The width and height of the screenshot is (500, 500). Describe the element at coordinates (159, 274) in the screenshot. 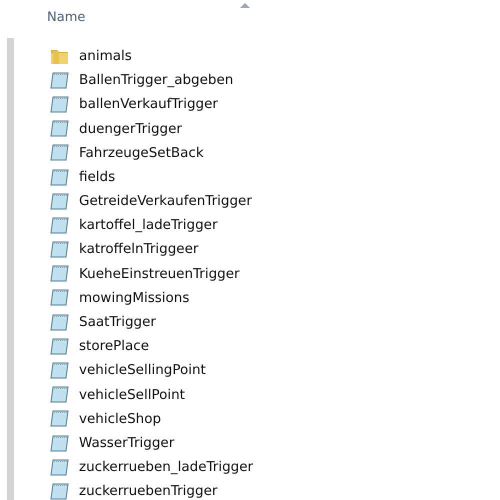

I see `file-name: KueheEinstreuenTrigger` at that location.